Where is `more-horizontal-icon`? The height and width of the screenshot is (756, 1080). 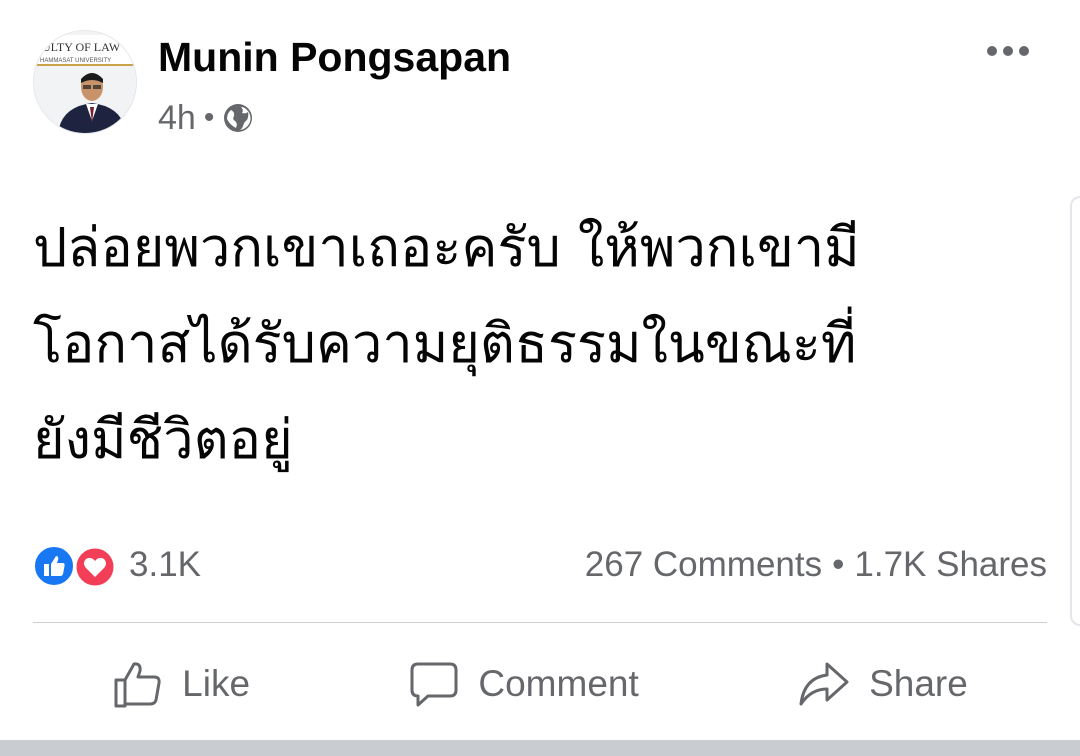 more-horizontal-icon is located at coordinates (1008, 51).